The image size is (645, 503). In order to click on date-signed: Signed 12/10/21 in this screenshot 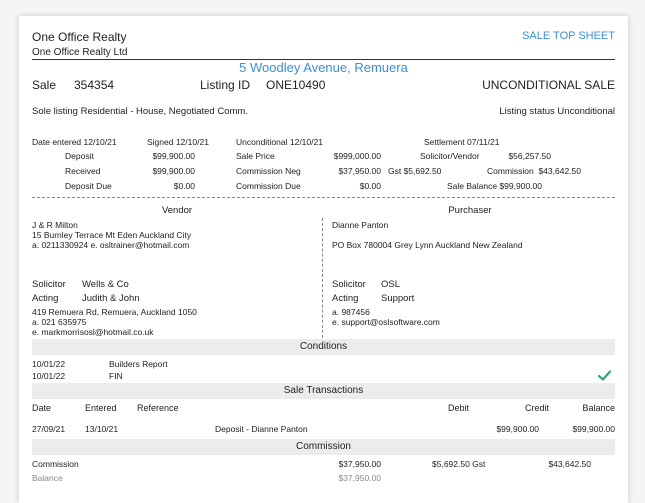, I will do `click(178, 142)`.